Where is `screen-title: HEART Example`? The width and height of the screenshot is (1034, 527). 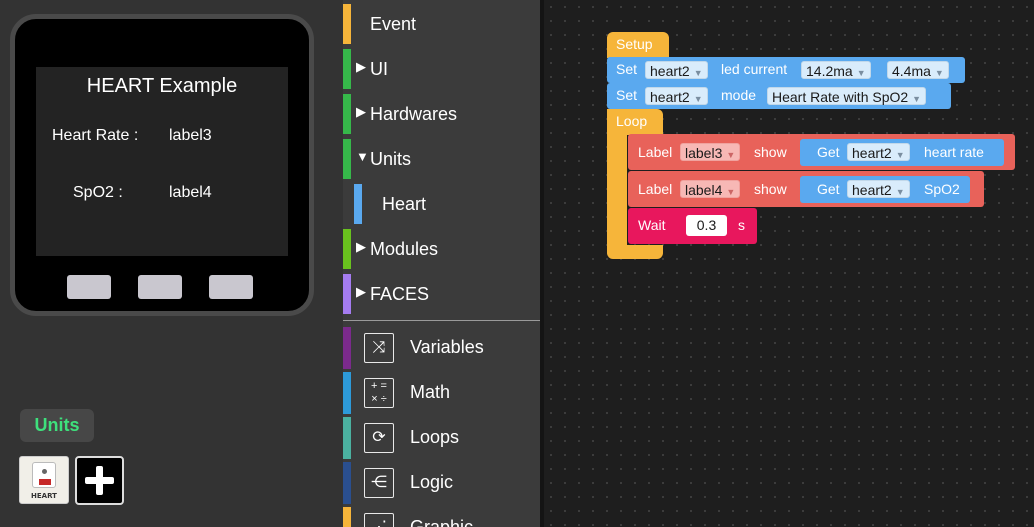 screen-title: HEART Example is located at coordinates (162, 86).